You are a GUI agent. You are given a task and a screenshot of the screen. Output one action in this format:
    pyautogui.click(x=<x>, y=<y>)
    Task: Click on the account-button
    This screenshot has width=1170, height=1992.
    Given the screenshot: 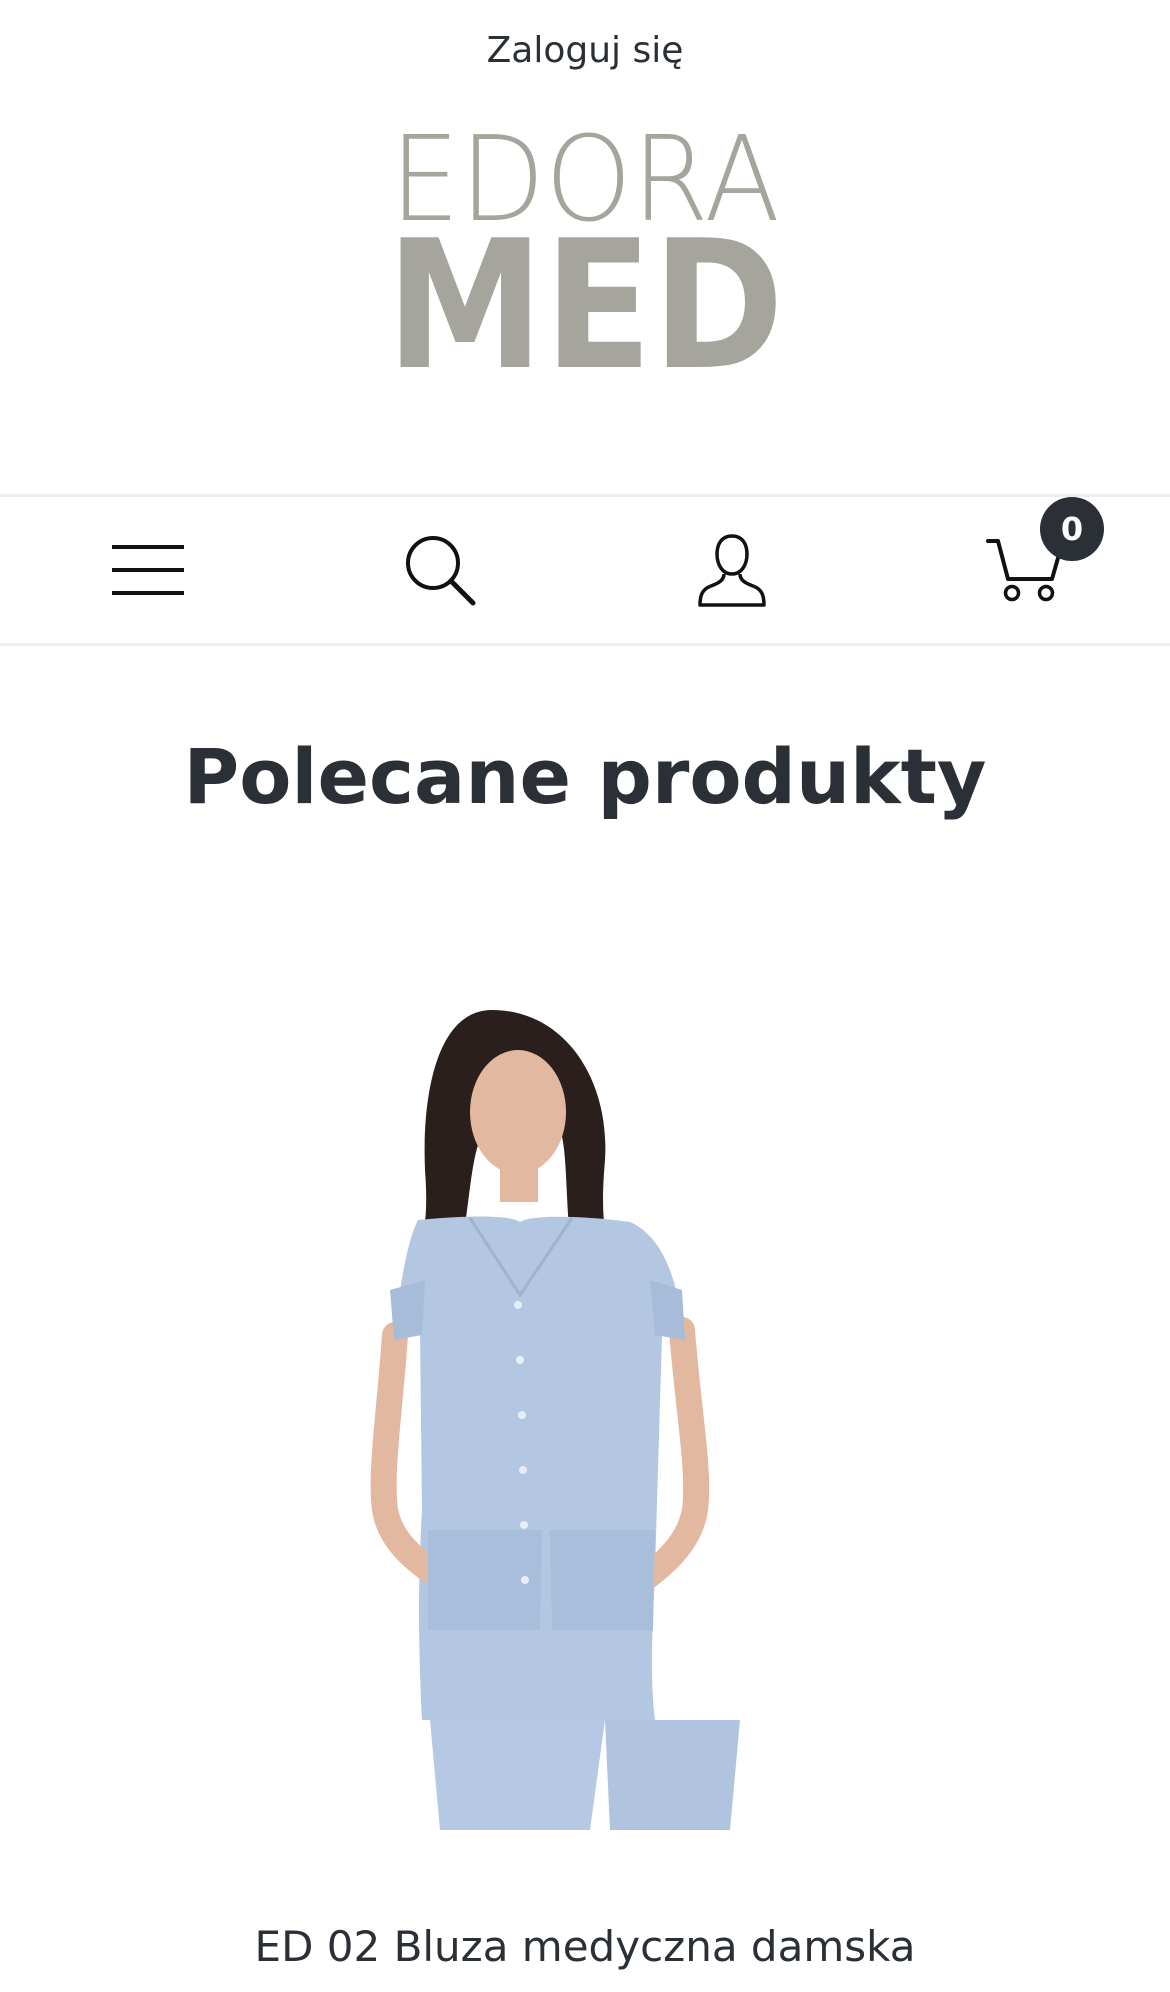 What is the action you would take?
    pyautogui.click(x=732, y=570)
    